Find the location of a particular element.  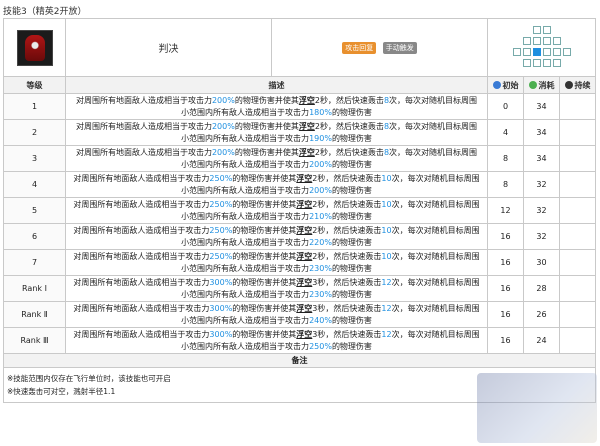

col-level-header: 等级 is located at coordinates (34, 85).